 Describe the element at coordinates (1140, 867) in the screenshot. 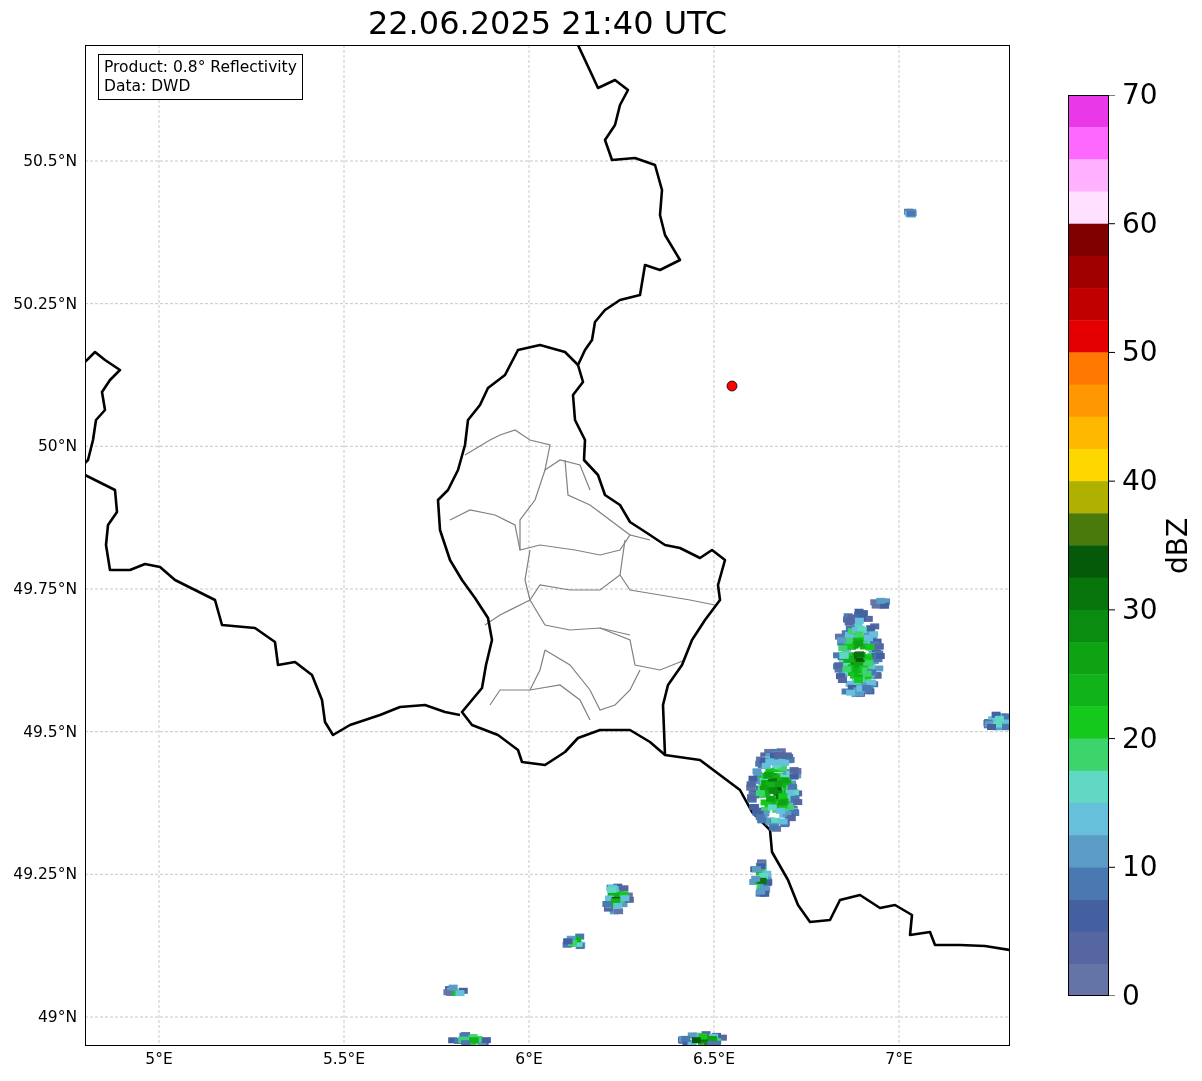

I see `tick-label: 10` at that location.